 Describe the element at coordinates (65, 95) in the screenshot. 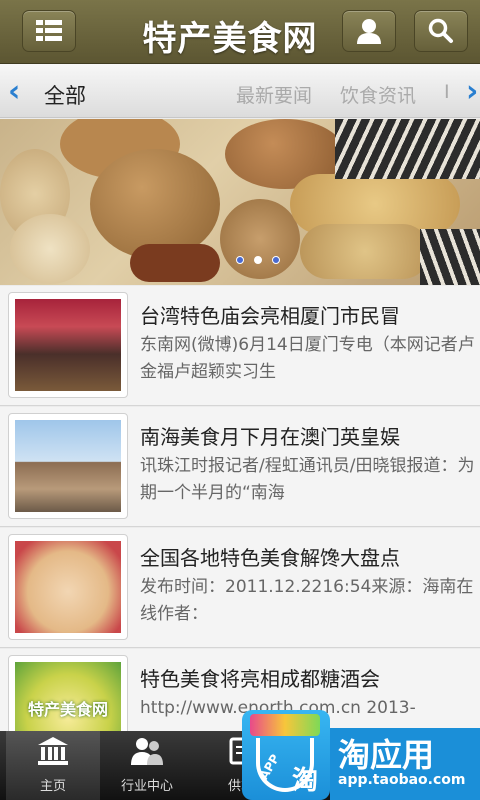

I see `category-tab-all: 全部` at that location.